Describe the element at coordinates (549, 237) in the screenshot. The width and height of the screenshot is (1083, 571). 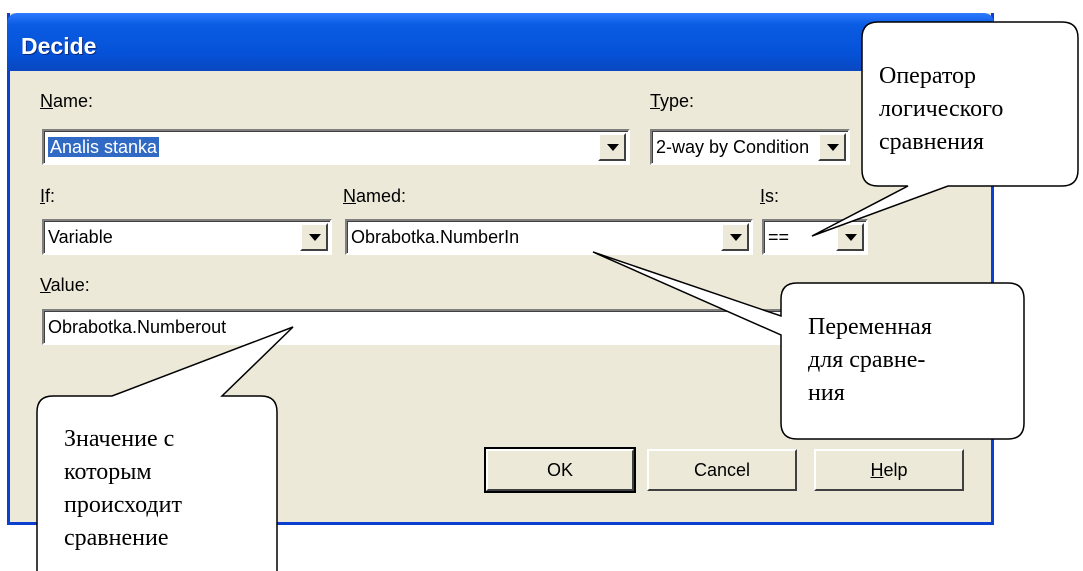
I see `named-combobox: Obrabotka.NumberIn` at that location.